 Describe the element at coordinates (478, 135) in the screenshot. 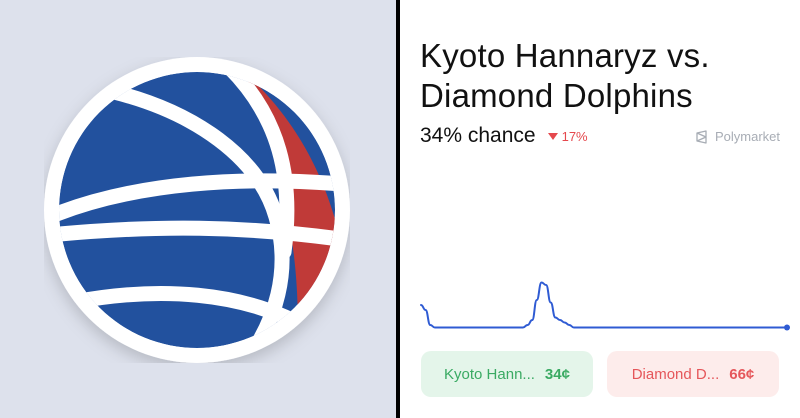

I see `chance-value: 34% chance` at that location.